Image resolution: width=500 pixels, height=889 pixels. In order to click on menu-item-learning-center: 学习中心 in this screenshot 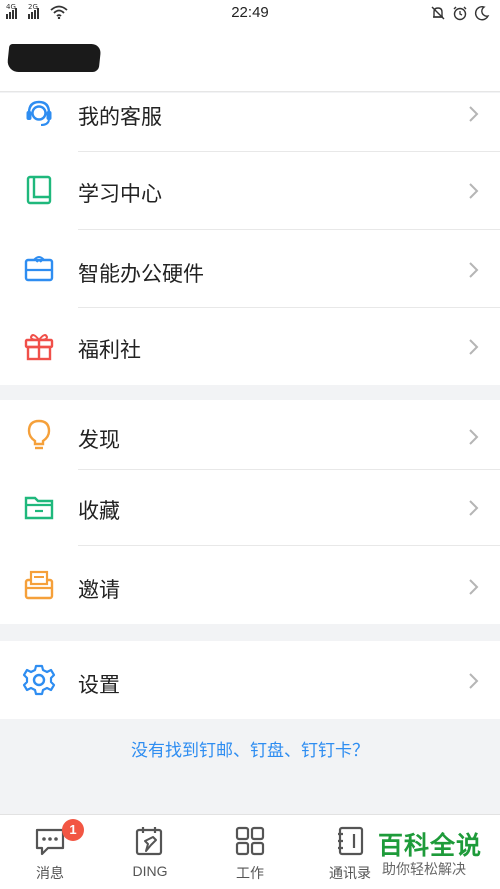, I will do `click(250, 191)`.